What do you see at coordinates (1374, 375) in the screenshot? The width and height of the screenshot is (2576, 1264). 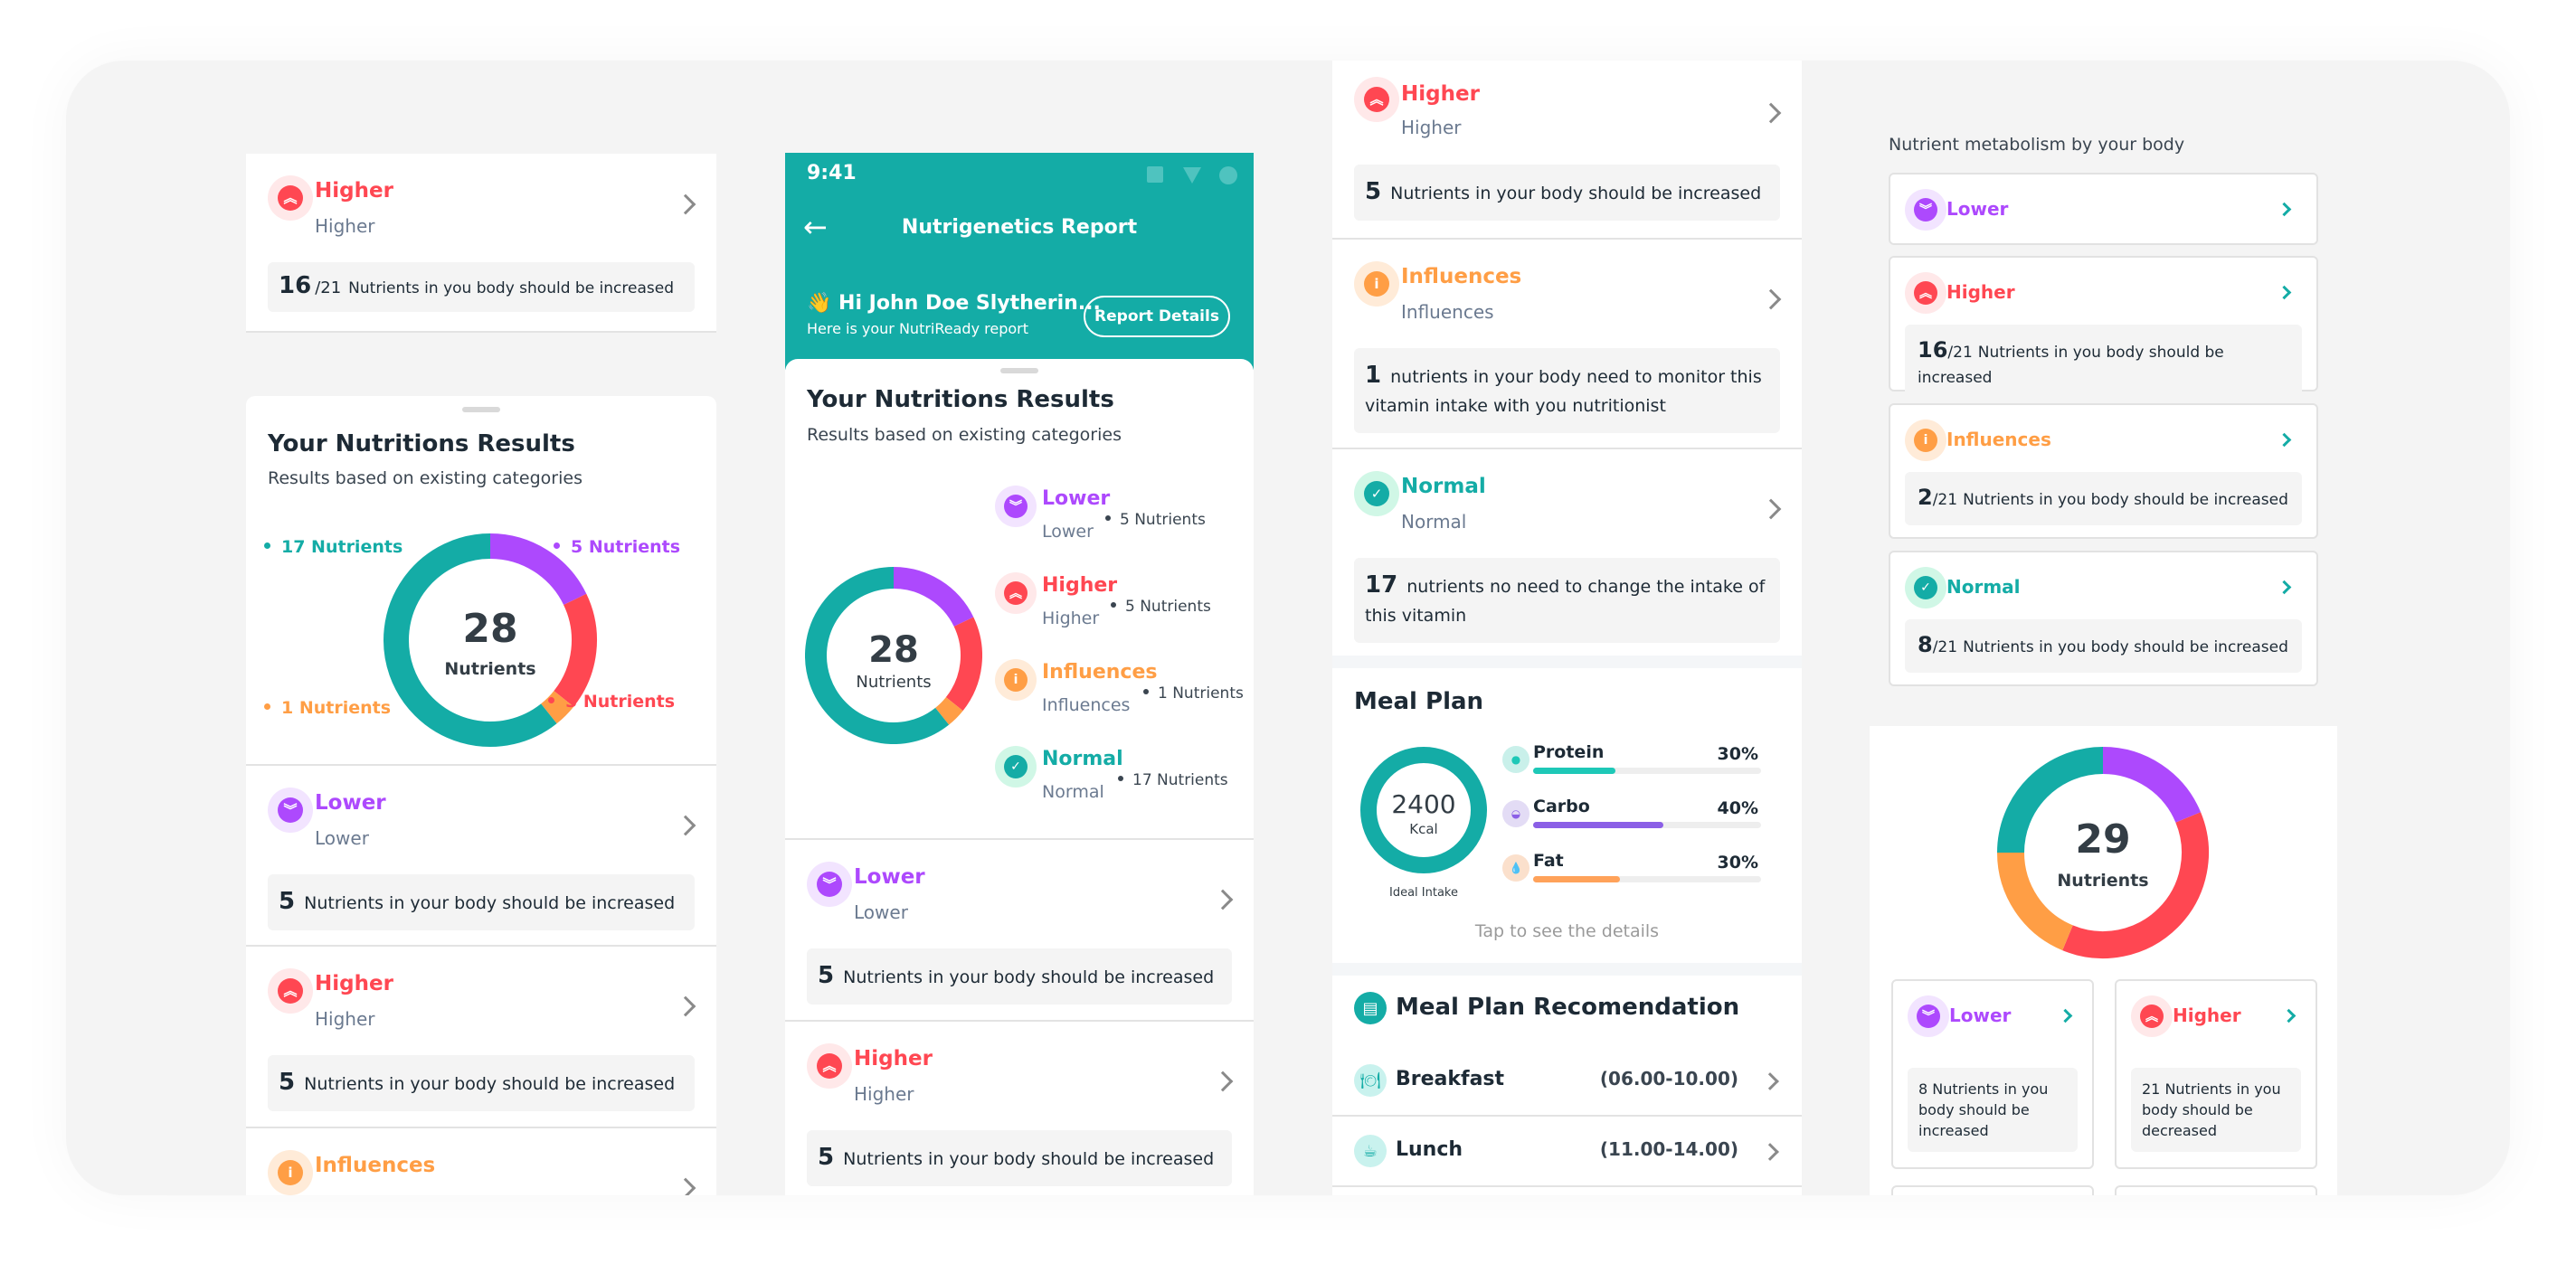 I see `count: 1` at bounding box center [1374, 375].